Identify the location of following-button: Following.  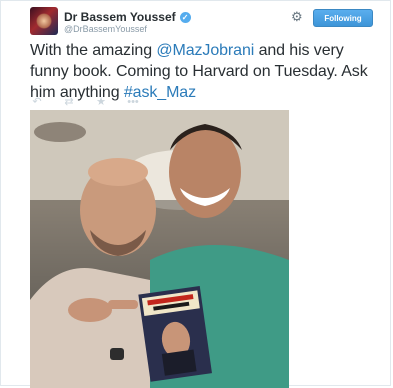
(343, 18).